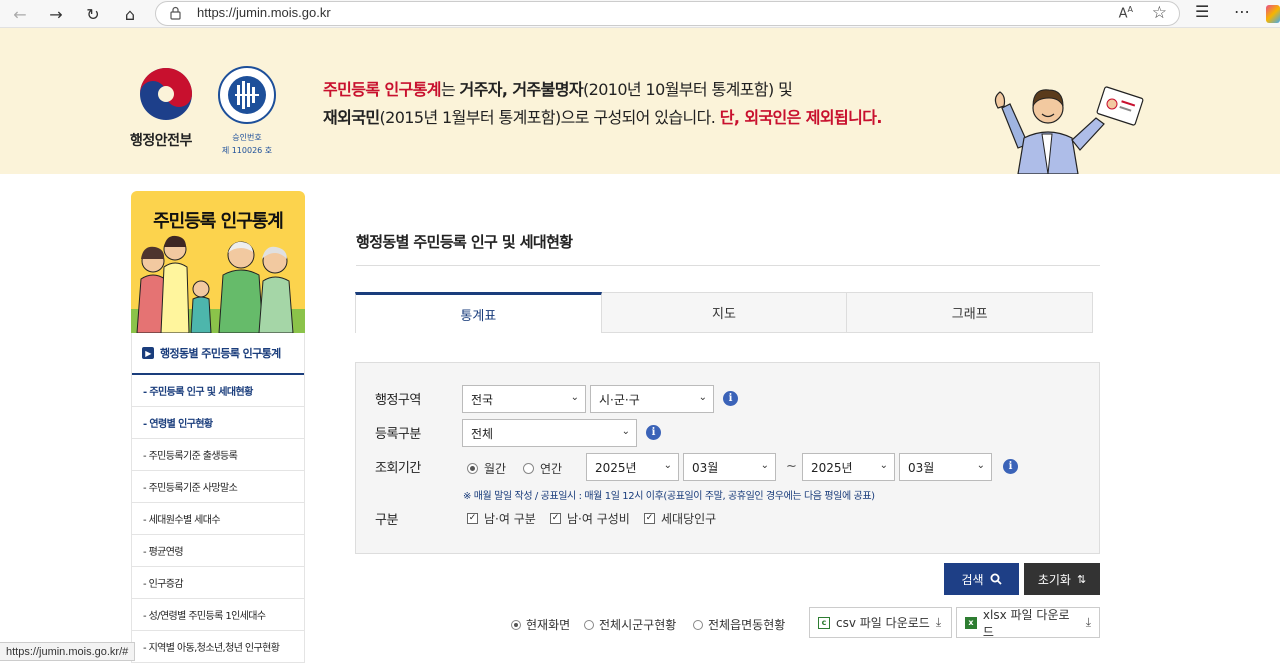  Describe the element at coordinates (166, 94) in the screenshot. I see `taegeuk-icon` at that location.